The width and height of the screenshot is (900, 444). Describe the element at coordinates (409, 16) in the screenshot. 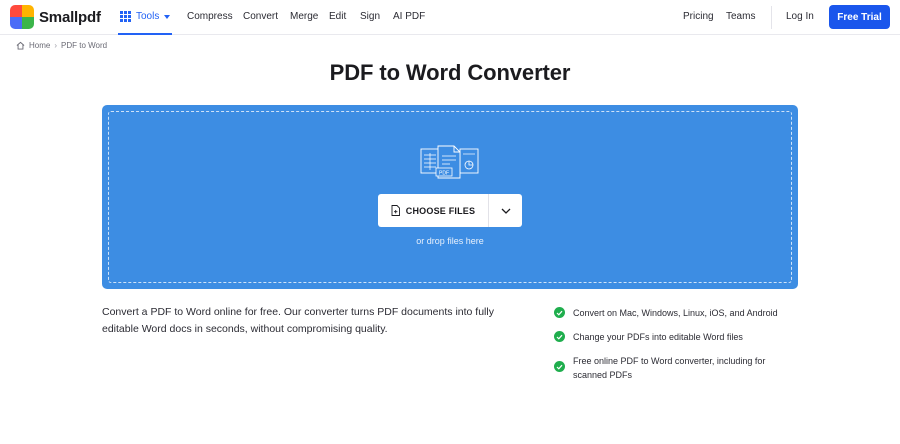

I see `nav-ai-pdf: AI PDF` at that location.